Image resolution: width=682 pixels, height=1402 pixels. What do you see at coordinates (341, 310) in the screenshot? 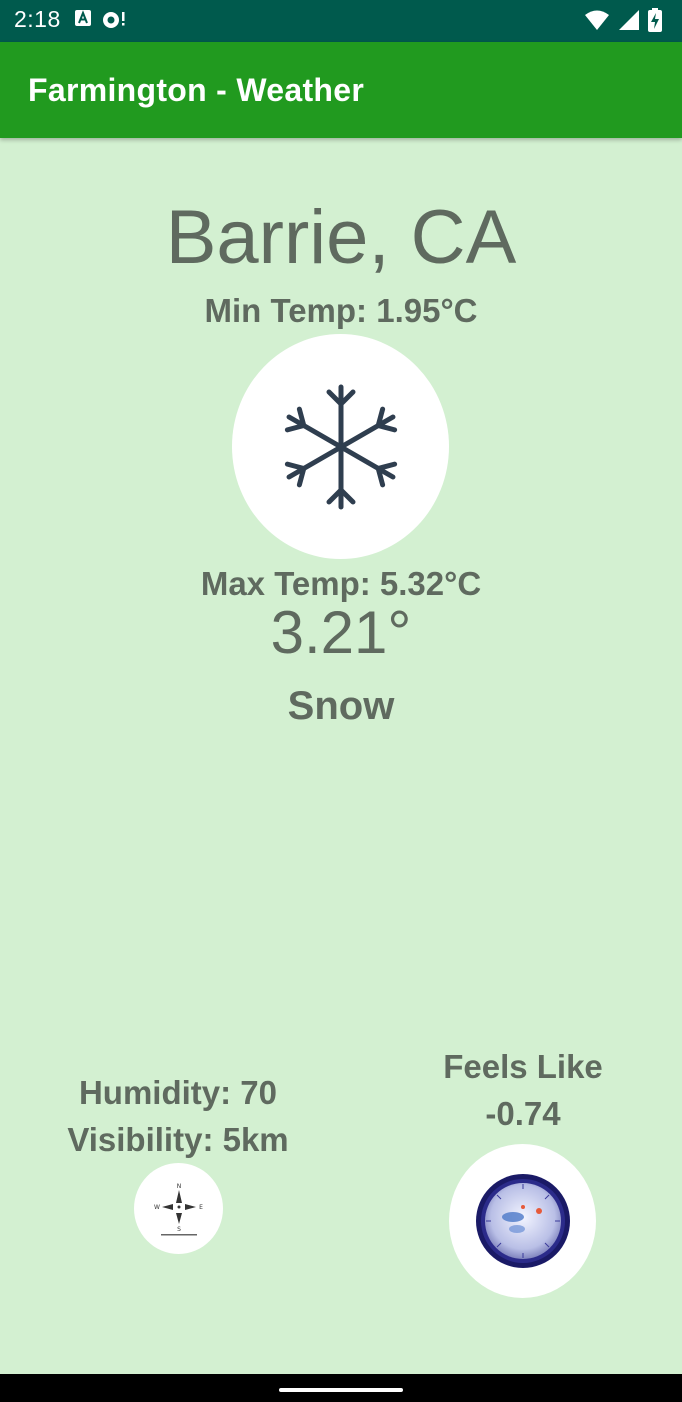
I see `min-temp: Min Temp: 1.95°C` at bounding box center [341, 310].